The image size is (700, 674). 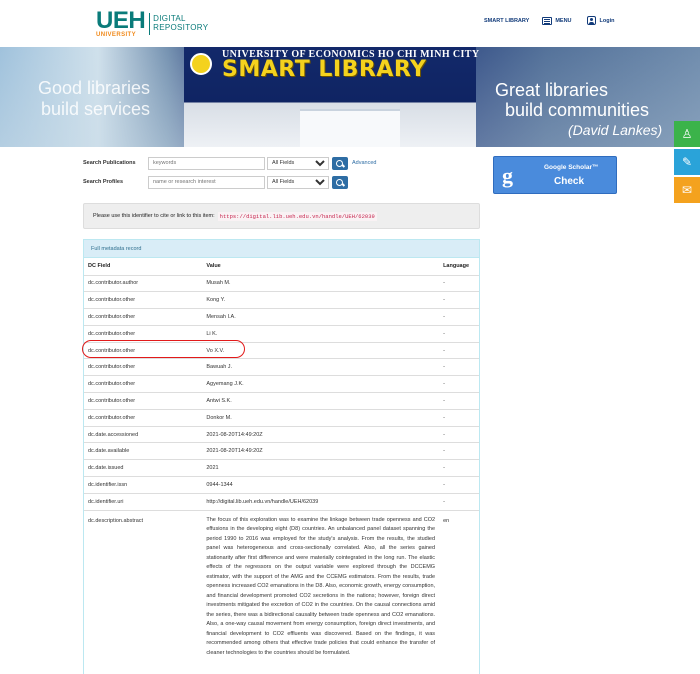 I want to click on top-nav: SMART LIBRARY MENU Login, so click(x=549, y=20).